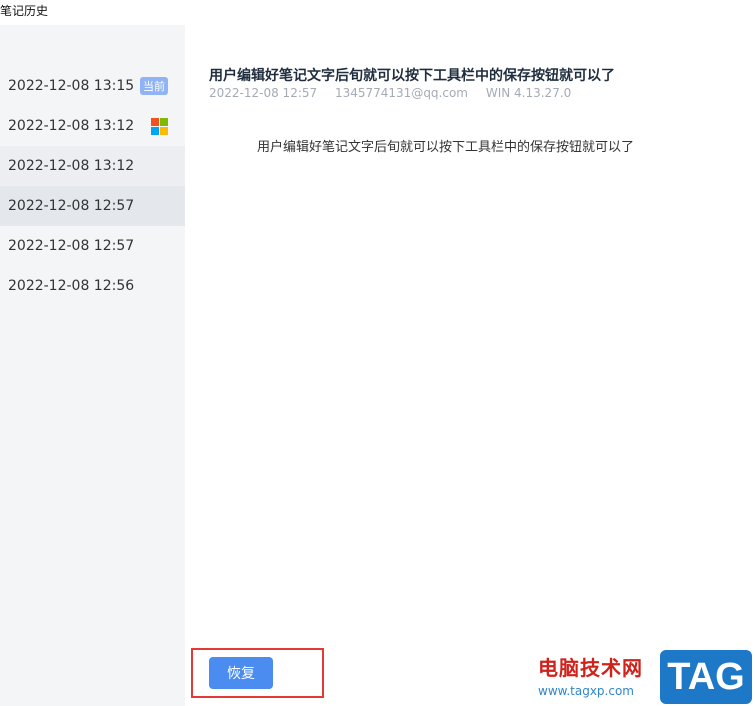 The width and height of the screenshot is (755, 706). I want to click on note-title: 用户编辑好笔记文字后旬就可以按下工具栏中的保存按钮就可以了, so click(412, 76).